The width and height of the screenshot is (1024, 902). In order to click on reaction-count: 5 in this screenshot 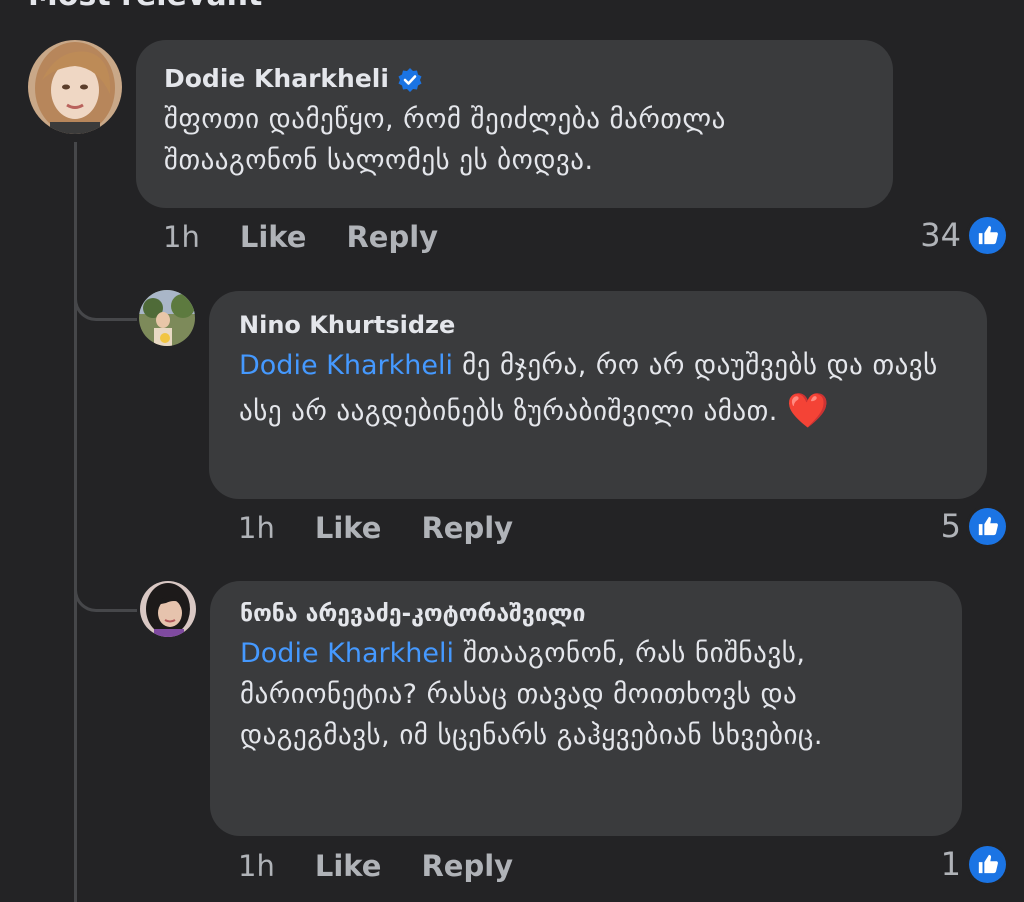, I will do `click(950, 526)`.